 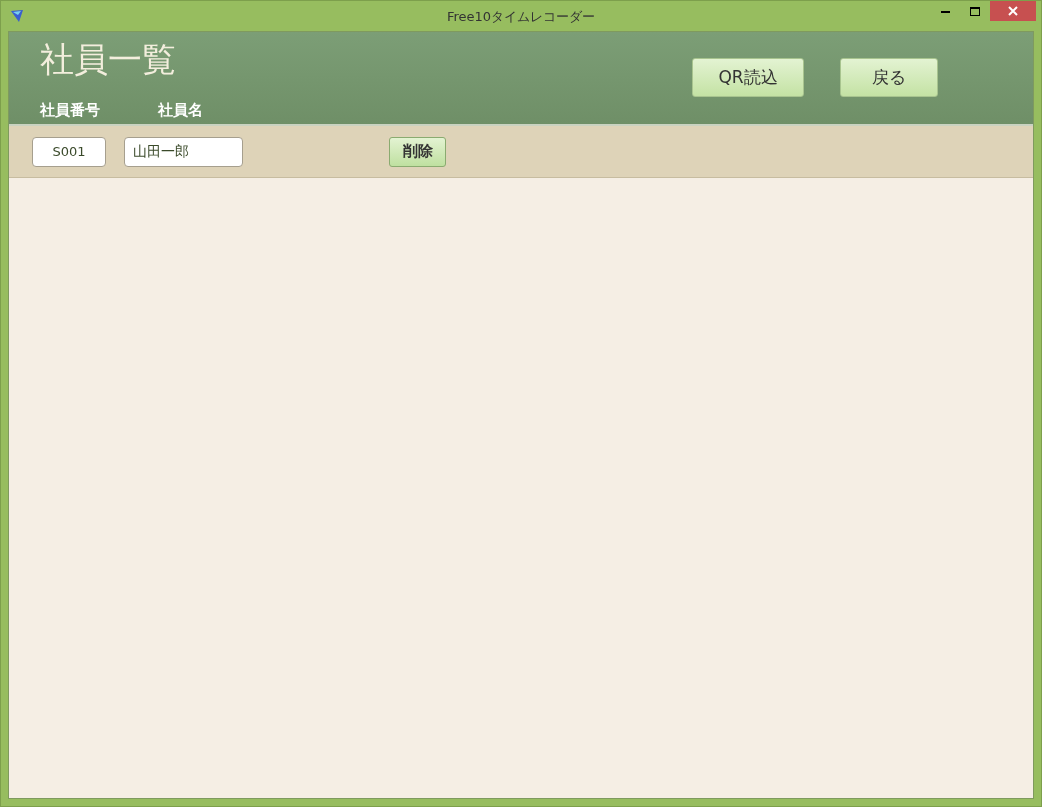 I want to click on maximize-icon, so click(x=975, y=11).